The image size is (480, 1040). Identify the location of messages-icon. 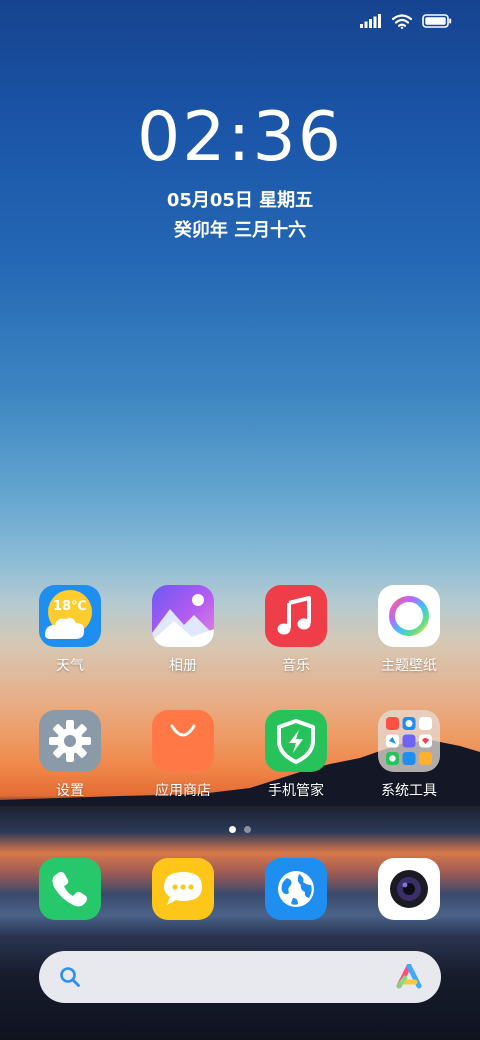
(183, 889).